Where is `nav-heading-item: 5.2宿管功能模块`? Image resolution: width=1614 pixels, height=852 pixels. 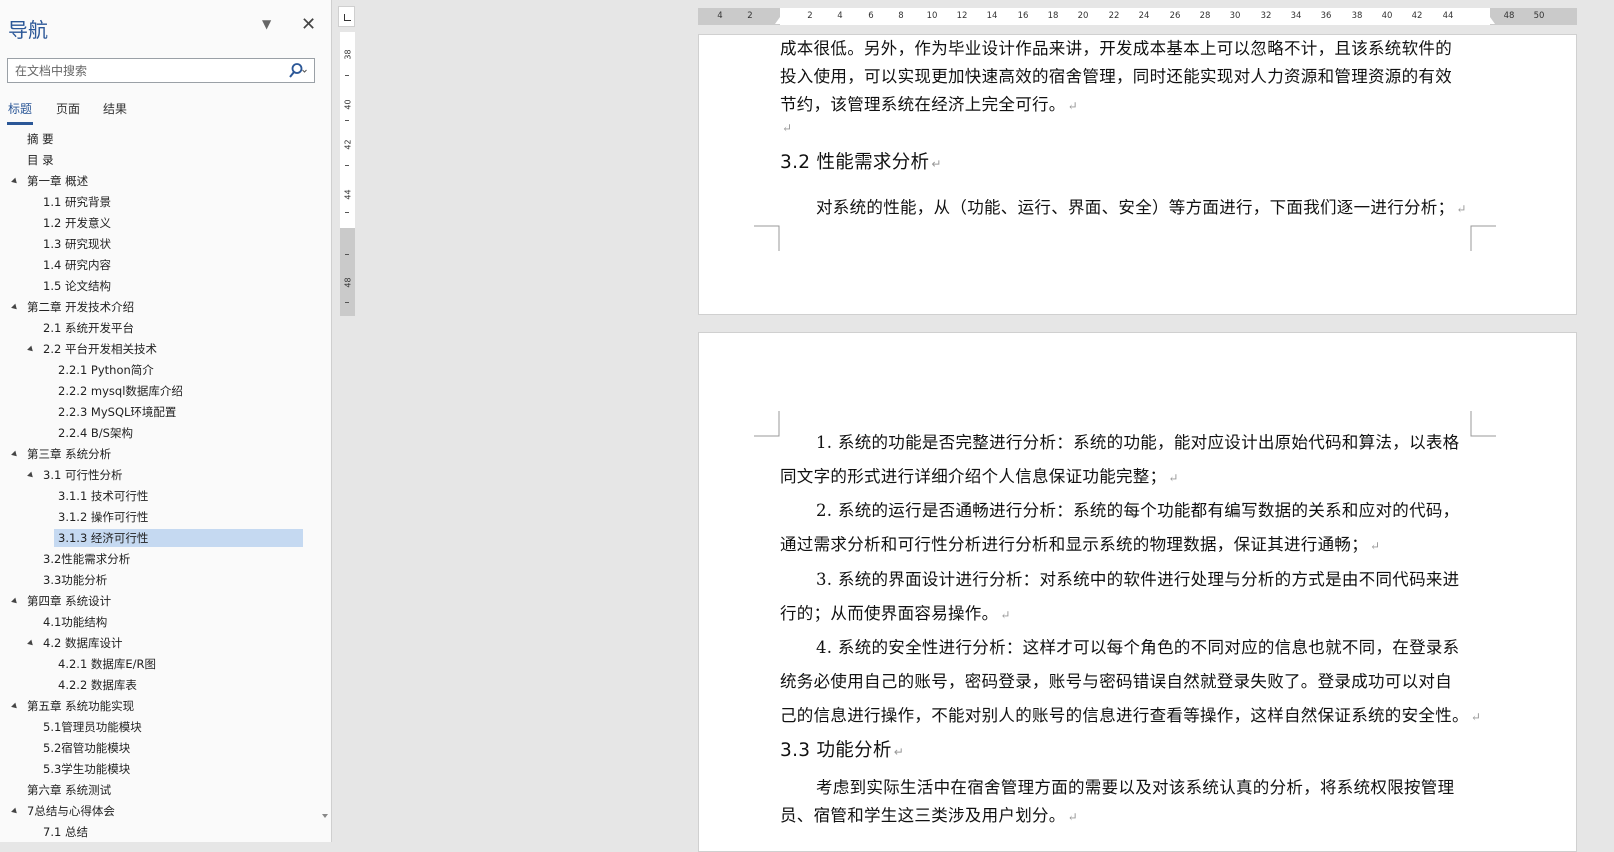 nav-heading-item: 5.2宿管功能模块 is located at coordinates (84, 748).